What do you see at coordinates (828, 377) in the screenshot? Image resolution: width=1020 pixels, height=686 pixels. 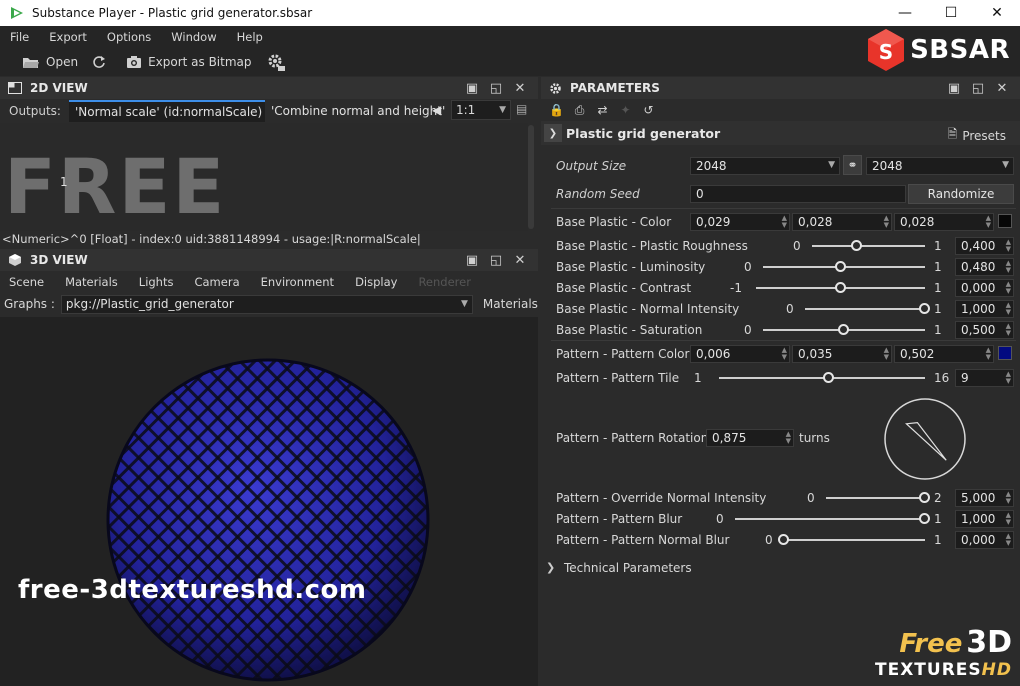 I see `pattern-tile-knob` at bounding box center [828, 377].